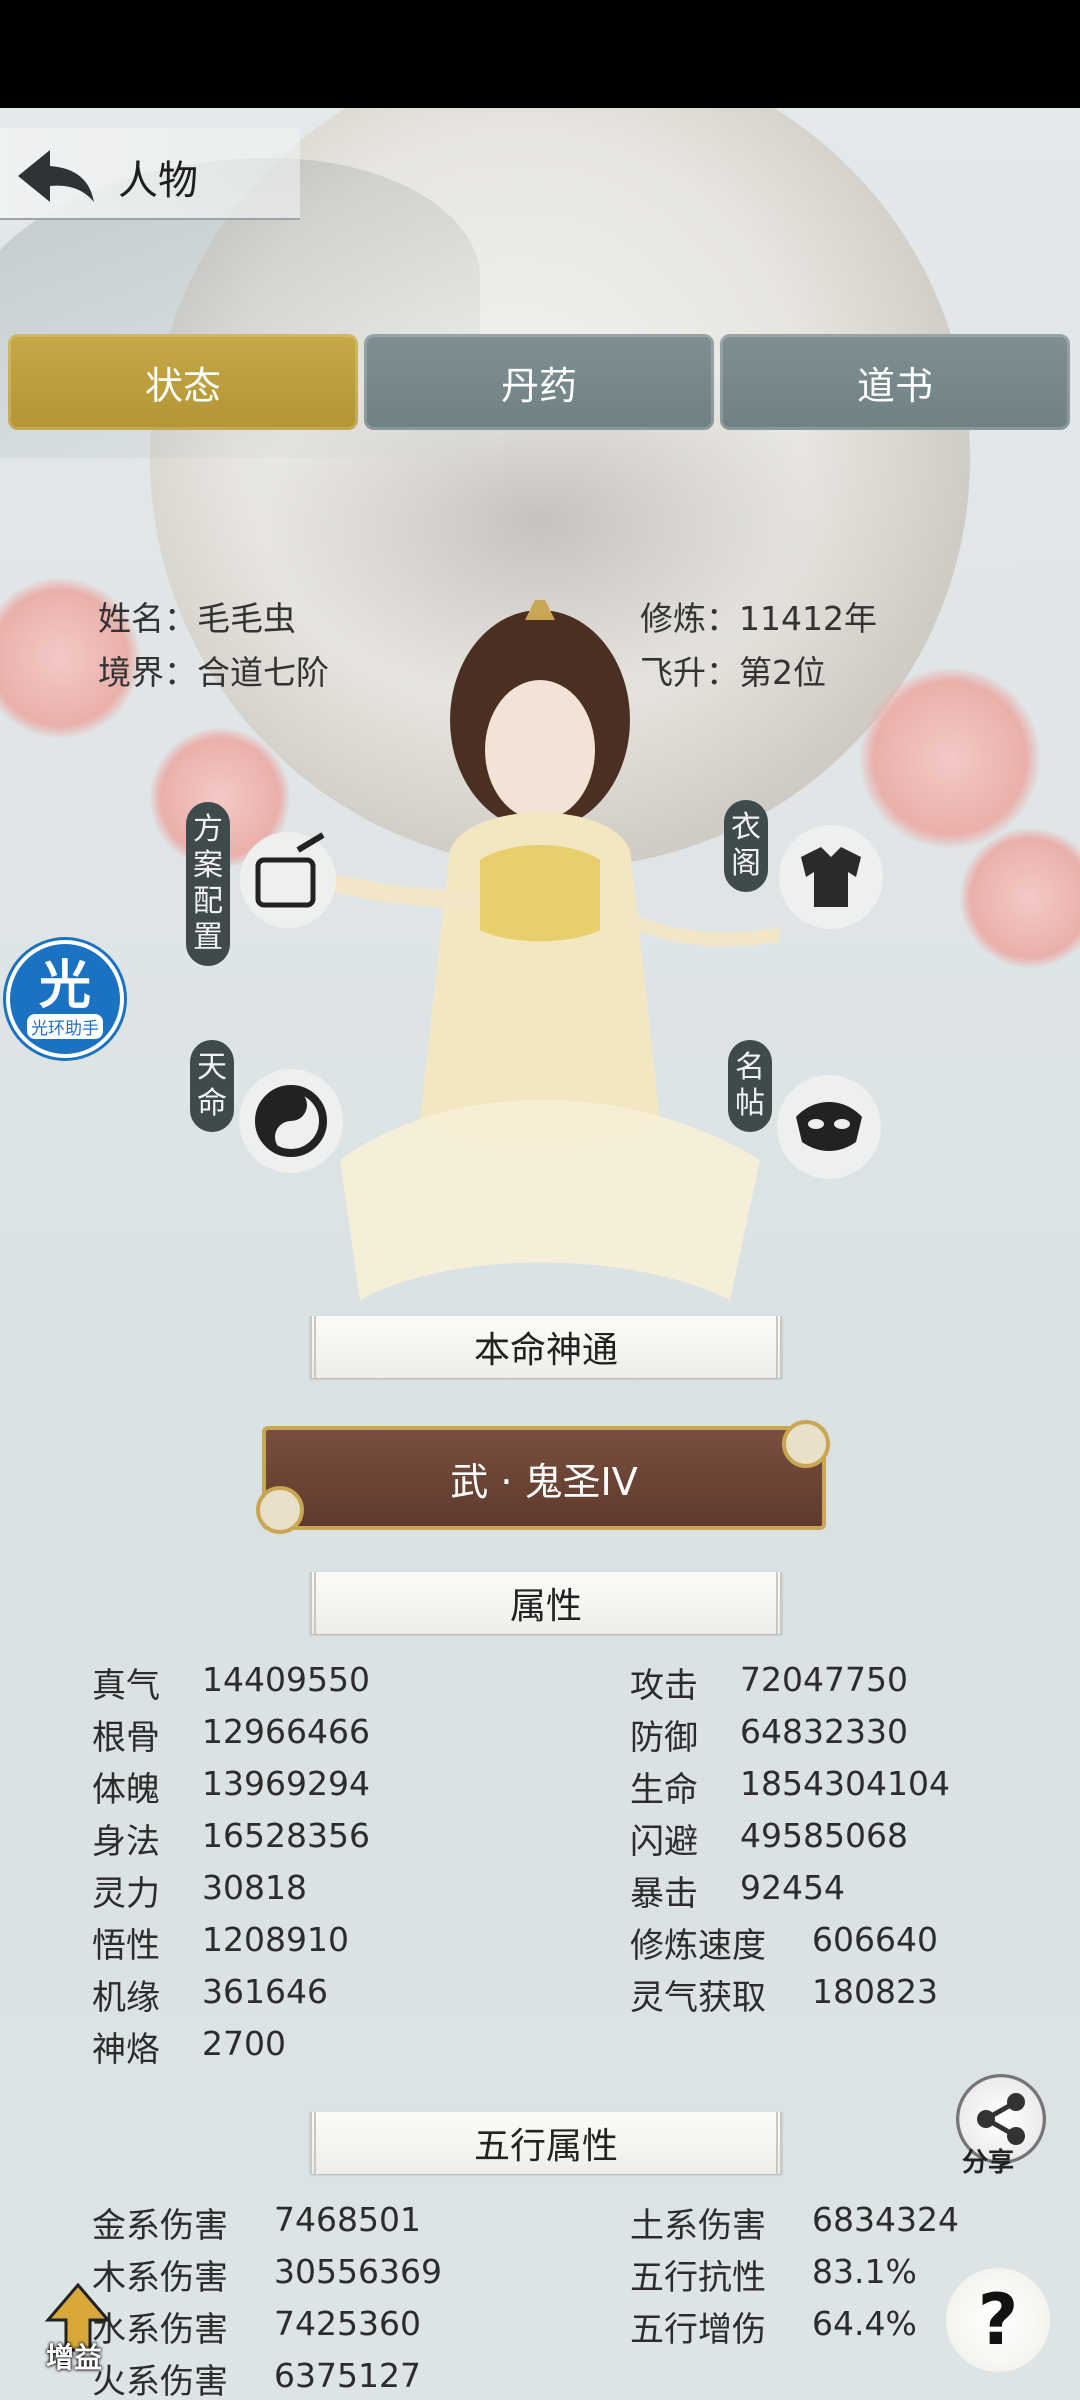 The height and width of the screenshot is (2403, 1080). What do you see at coordinates (540, 54) in the screenshot?
I see `status-bar` at bounding box center [540, 54].